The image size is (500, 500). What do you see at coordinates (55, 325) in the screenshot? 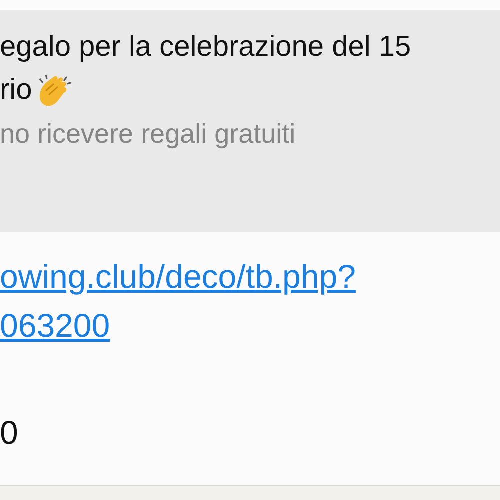
I see `message-link: 063200` at bounding box center [55, 325].